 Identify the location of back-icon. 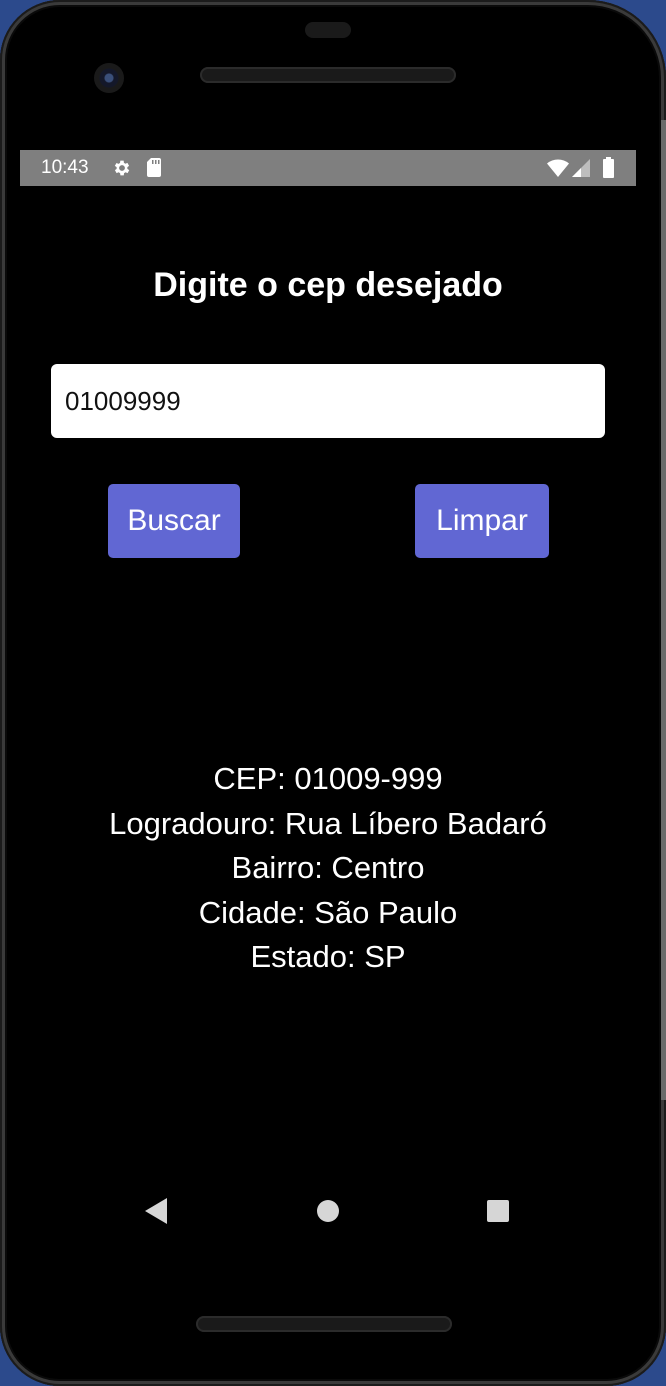
(156, 1211).